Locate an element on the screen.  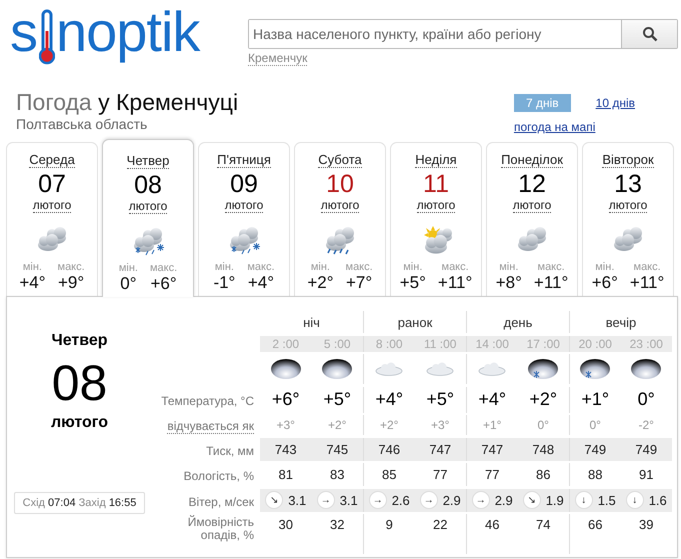
wind-speed: 1.5 is located at coordinates (607, 500).